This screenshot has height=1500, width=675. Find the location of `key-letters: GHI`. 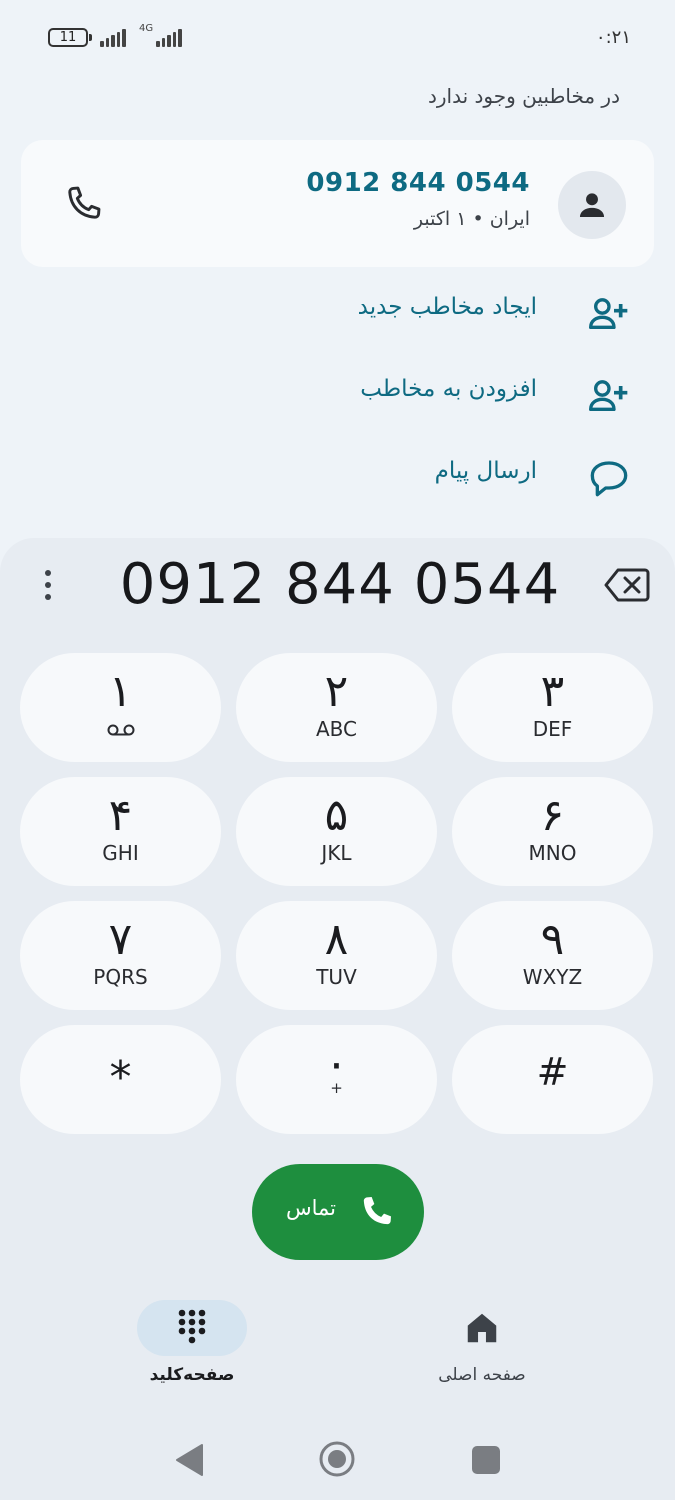

key-letters: GHI is located at coordinates (120, 853).